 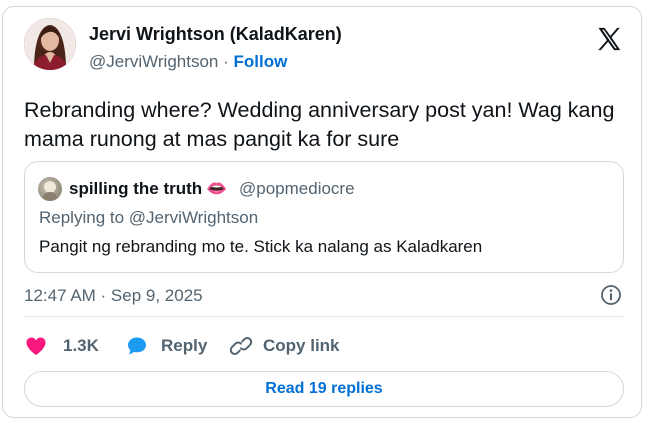 I want to click on quoted-author-name: spilling the truth 👄, so click(x=148, y=189).